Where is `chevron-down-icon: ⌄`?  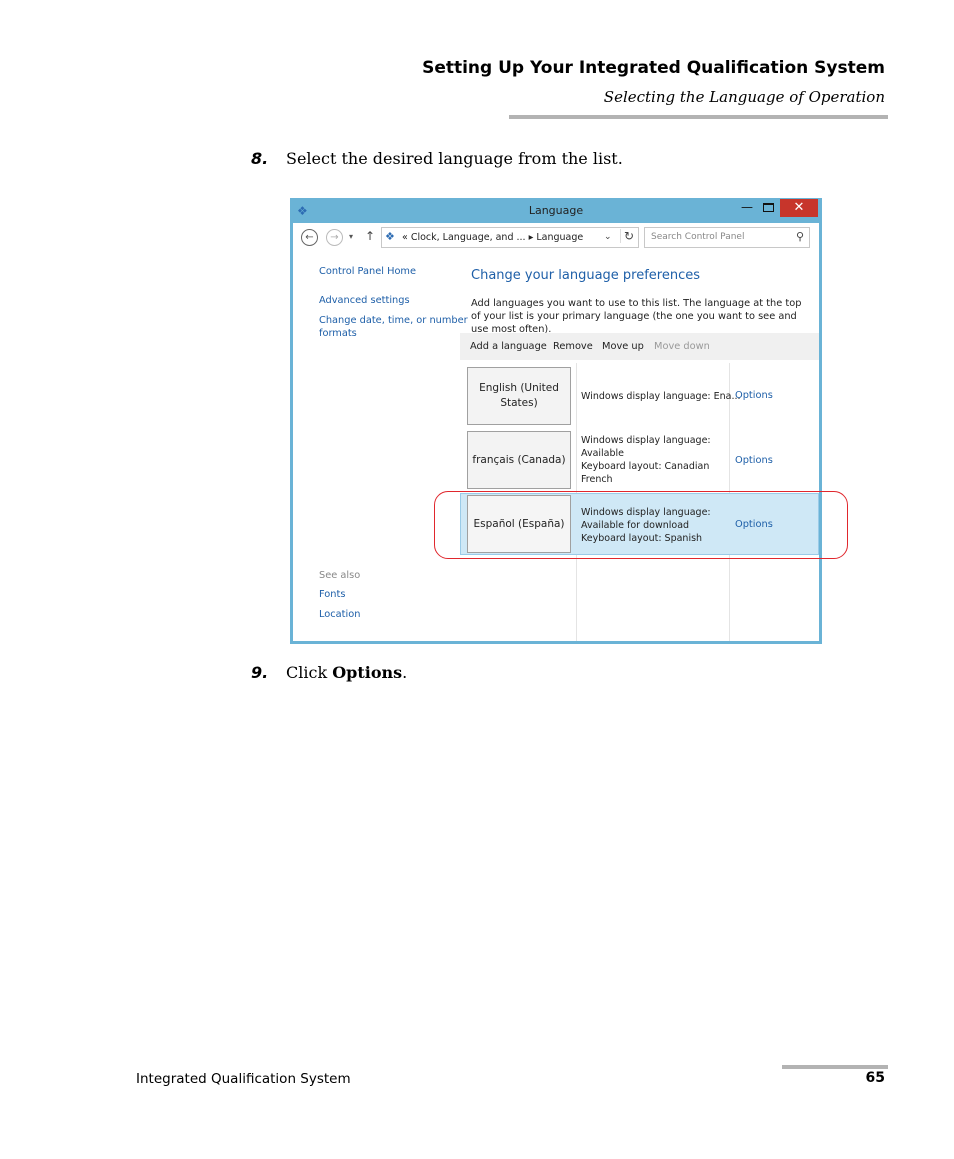
chevron-down-icon: ⌄ is located at coordinates (608, 237).